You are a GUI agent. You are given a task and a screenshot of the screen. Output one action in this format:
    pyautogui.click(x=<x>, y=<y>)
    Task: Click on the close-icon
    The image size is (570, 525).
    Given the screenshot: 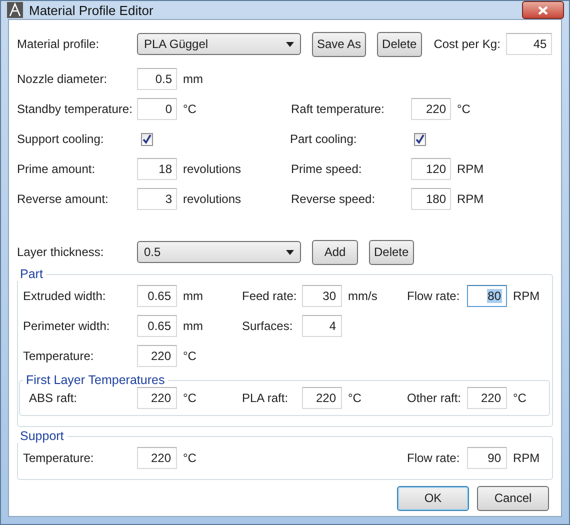 What is the action you would take?
    pyautogui.click(x=543, y=10)
    